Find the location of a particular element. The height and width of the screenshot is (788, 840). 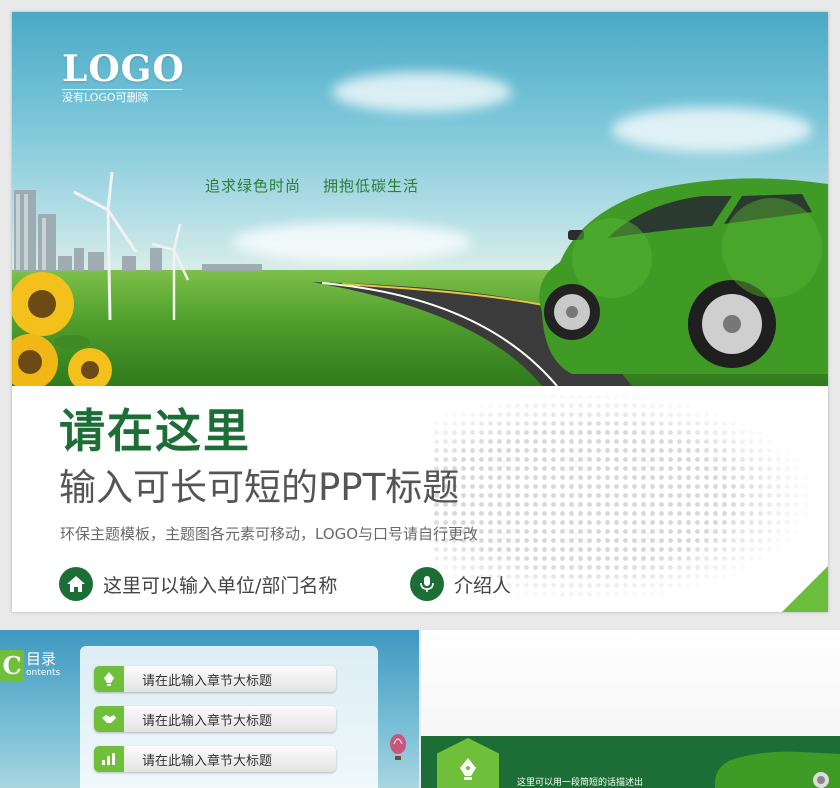

presenter-info: 介绍人 is located at coordinates (460, 584).